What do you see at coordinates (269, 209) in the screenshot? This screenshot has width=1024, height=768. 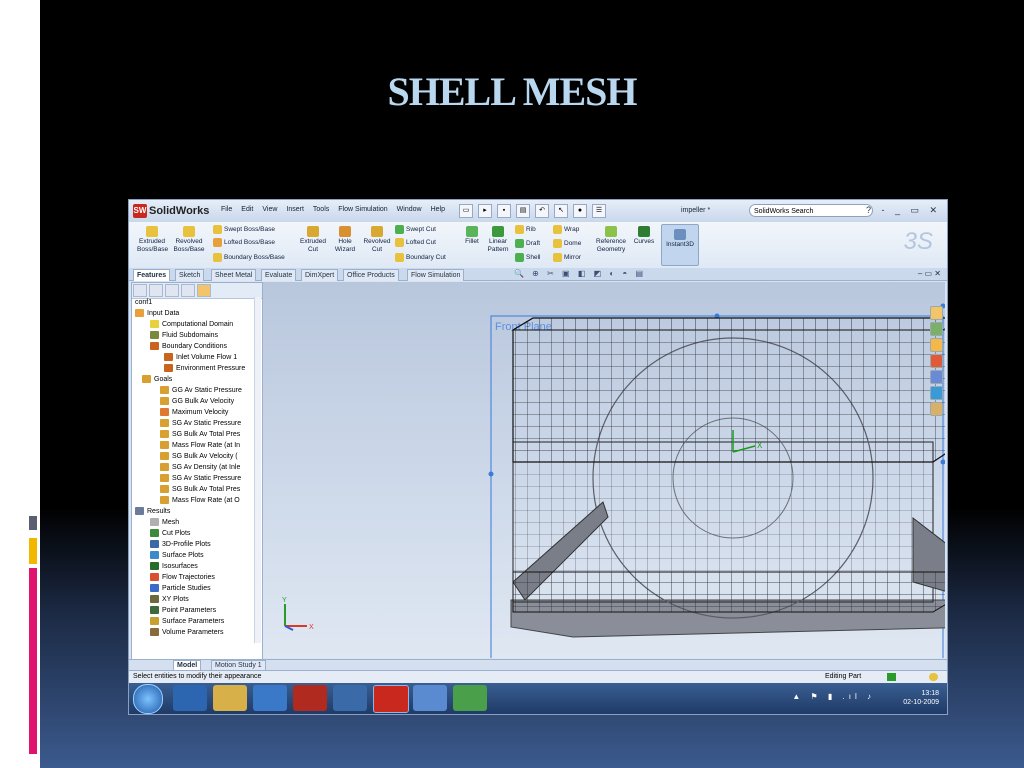 I see `menu-view: View` at bounding box center [269, 209].